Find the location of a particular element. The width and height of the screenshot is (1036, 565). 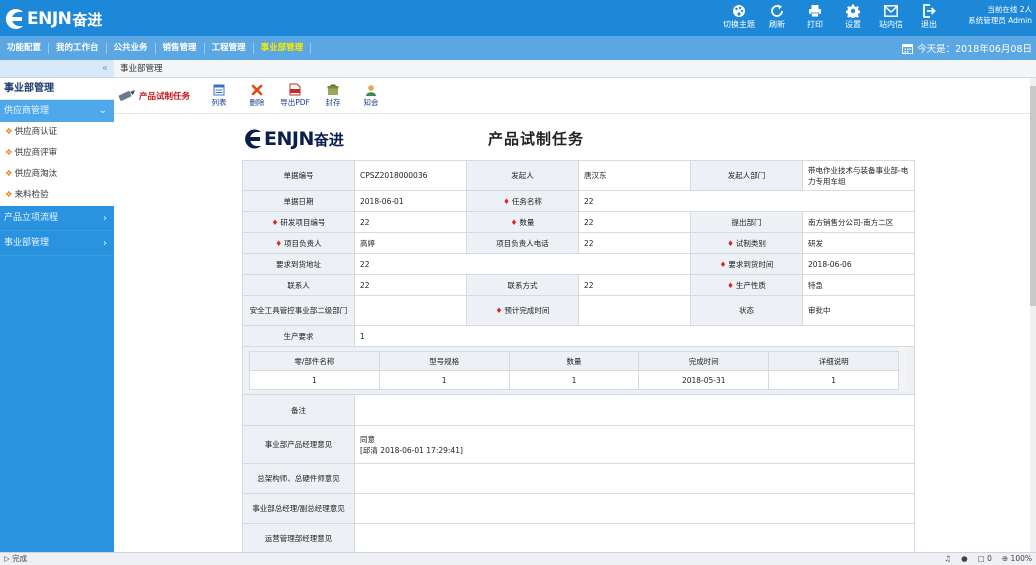

sidebar-title: 事业部管理 is located at coordinates (57, 89).